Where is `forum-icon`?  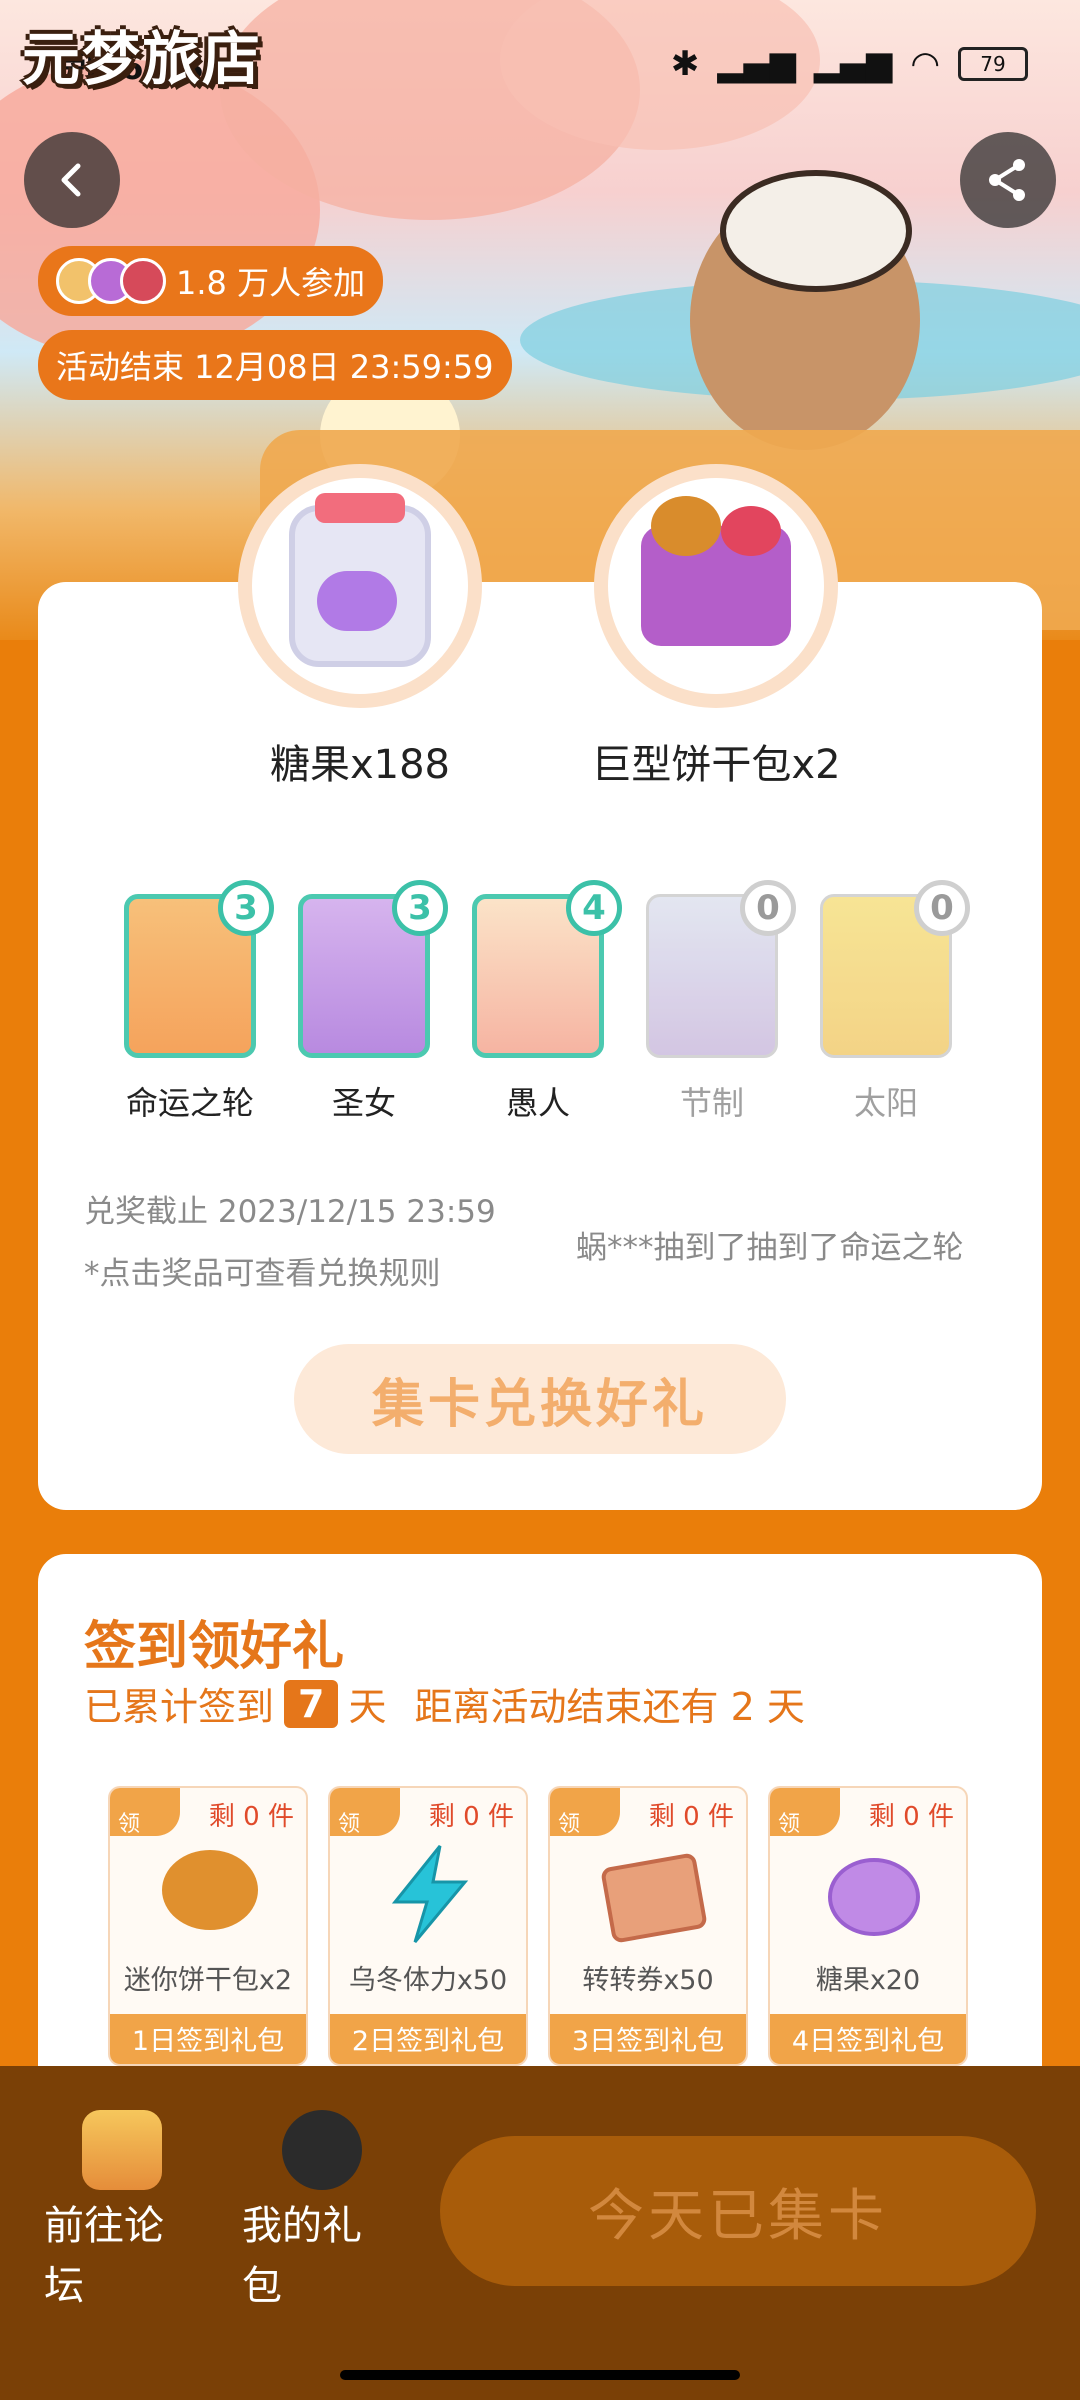
forum-icon is located at coordinates (122, 2150).